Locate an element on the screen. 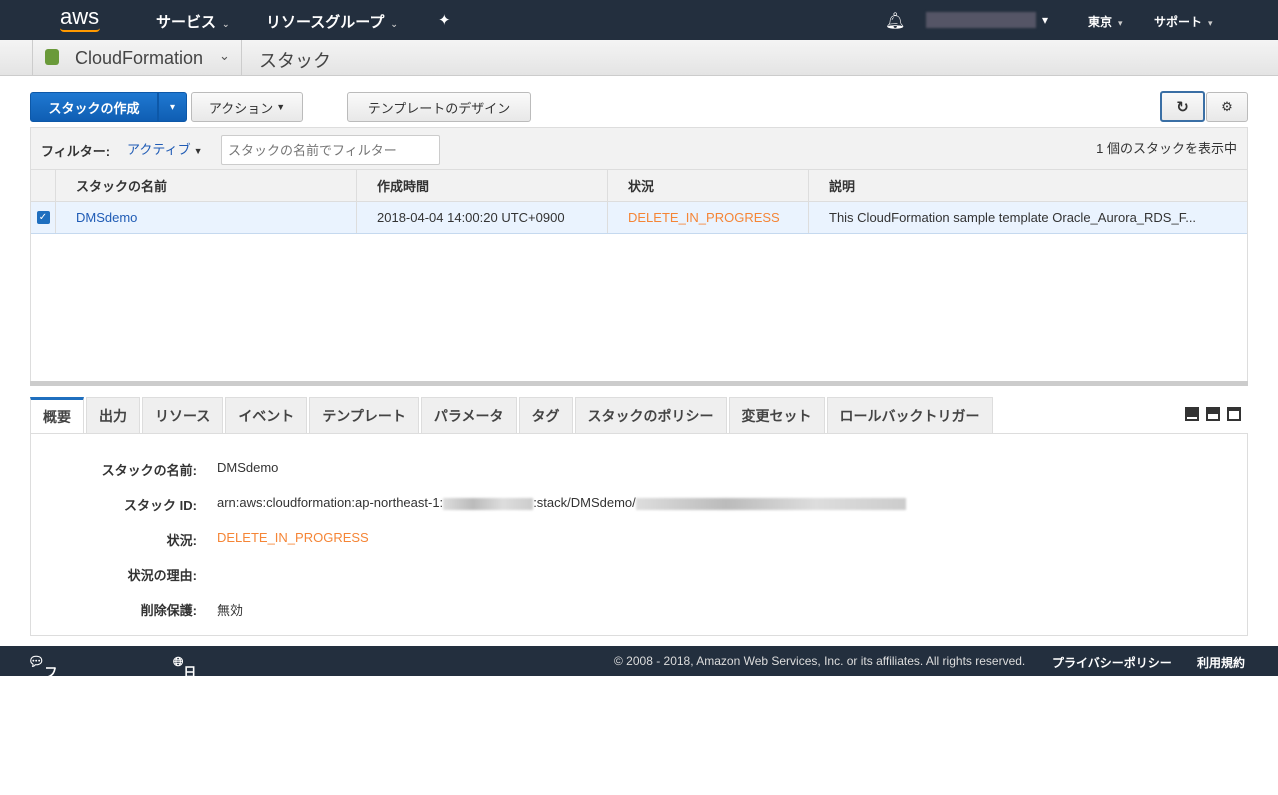 The image size is (1278, 795). tab-overview: 概要 is located at coordinates (57, 415).